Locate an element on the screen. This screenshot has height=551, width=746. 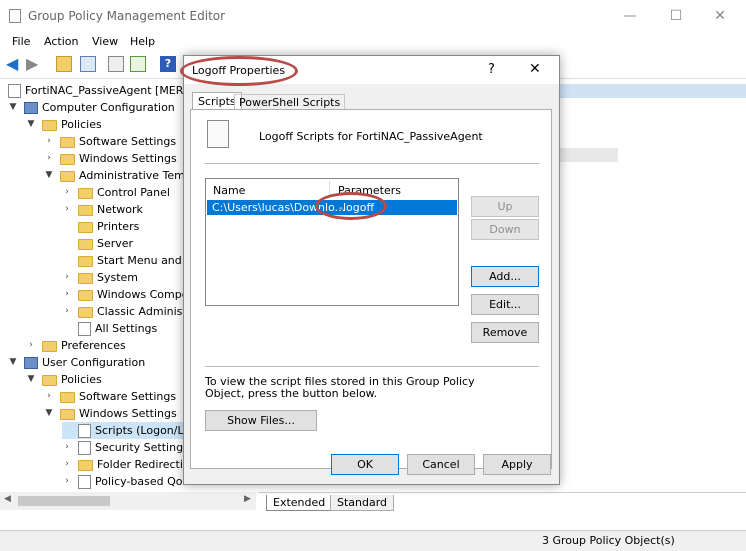
chart-icon is located at coordinates (84, 482).